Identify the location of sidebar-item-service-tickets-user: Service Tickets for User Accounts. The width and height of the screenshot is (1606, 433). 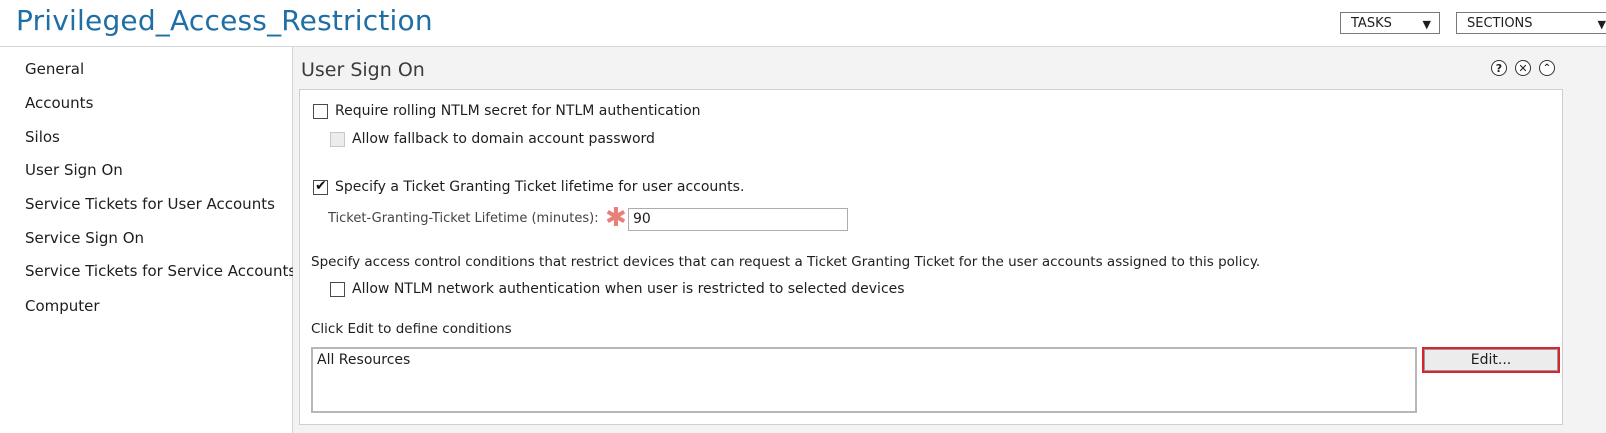
(150, 204).